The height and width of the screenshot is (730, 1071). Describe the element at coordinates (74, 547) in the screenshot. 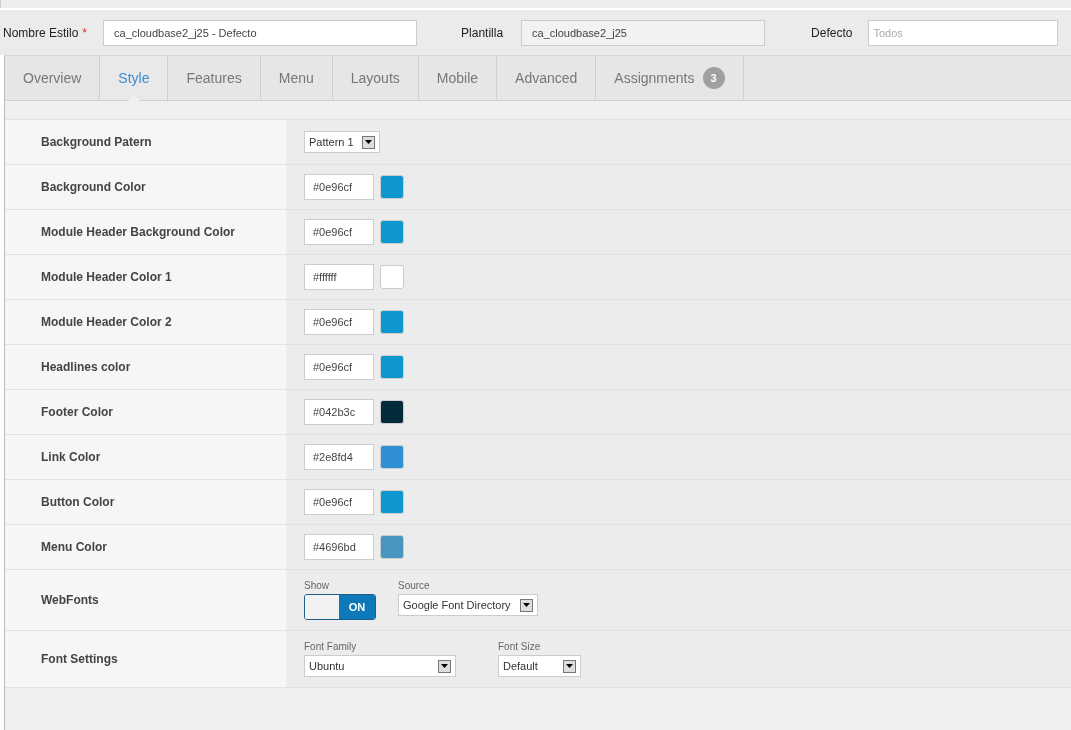

I see `setting-label: Menu Color` at that location.